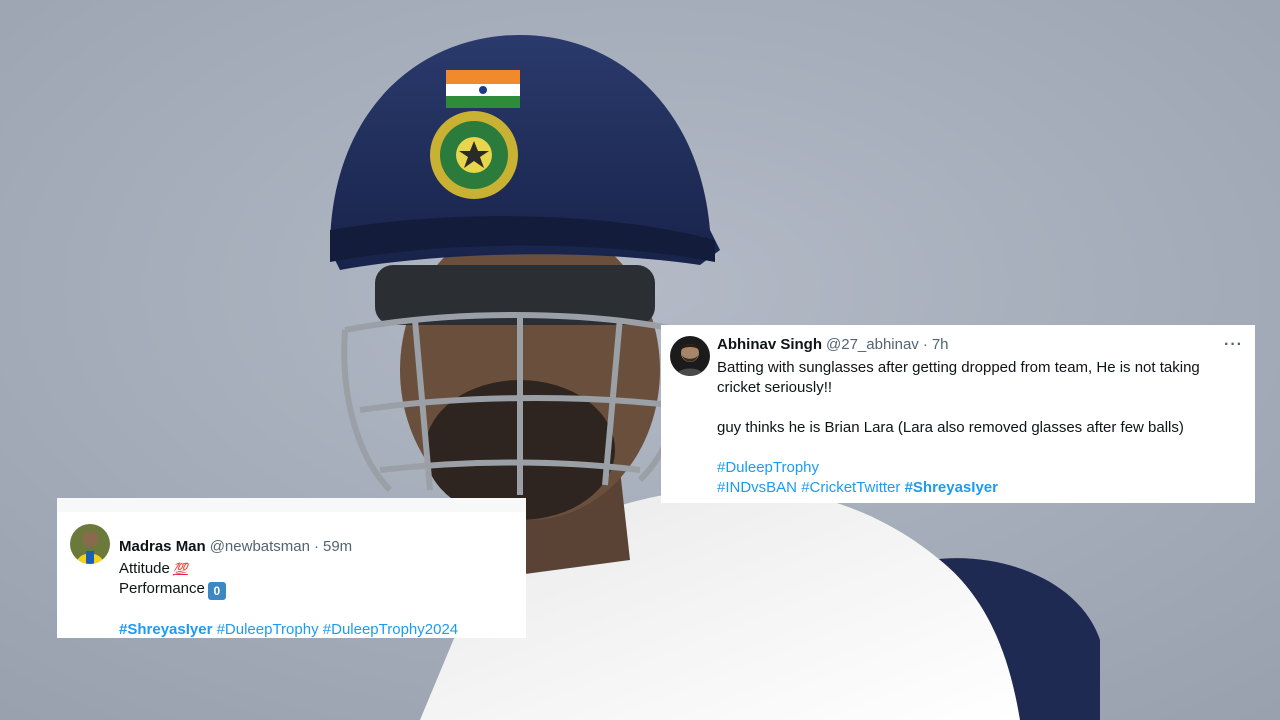 The image size is (1280, 720). I want to click on tweet-header: Madras Man @newbatsman · 59m, so click(315, 547).